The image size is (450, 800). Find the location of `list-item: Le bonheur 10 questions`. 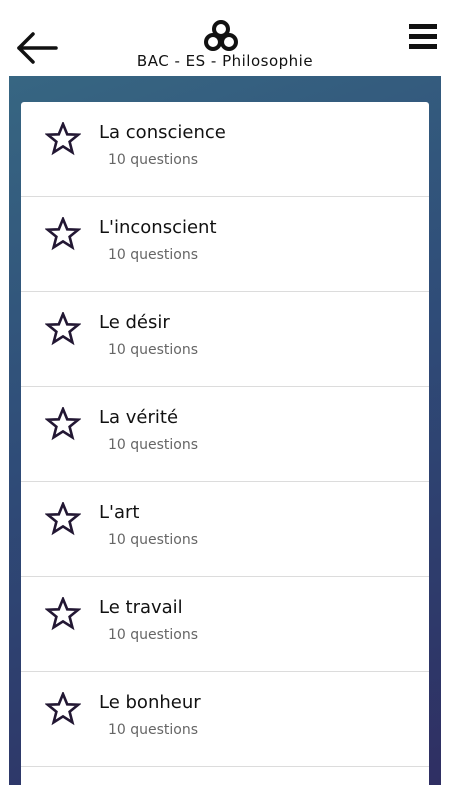

list-item: Le bonheur 10 questions is located at coordinates (225, 719).